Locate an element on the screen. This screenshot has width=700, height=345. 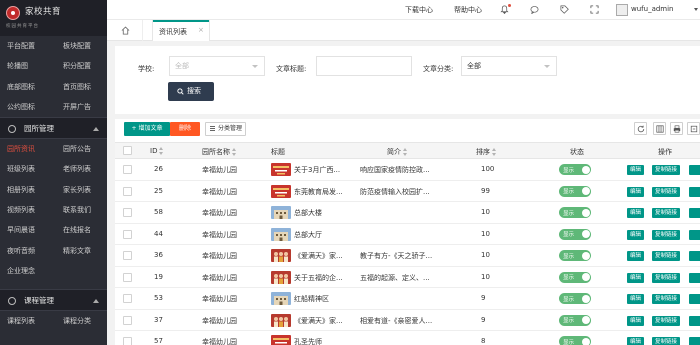
menu-company-philosophy: 企业理念 is located at coordinates (28, 271).